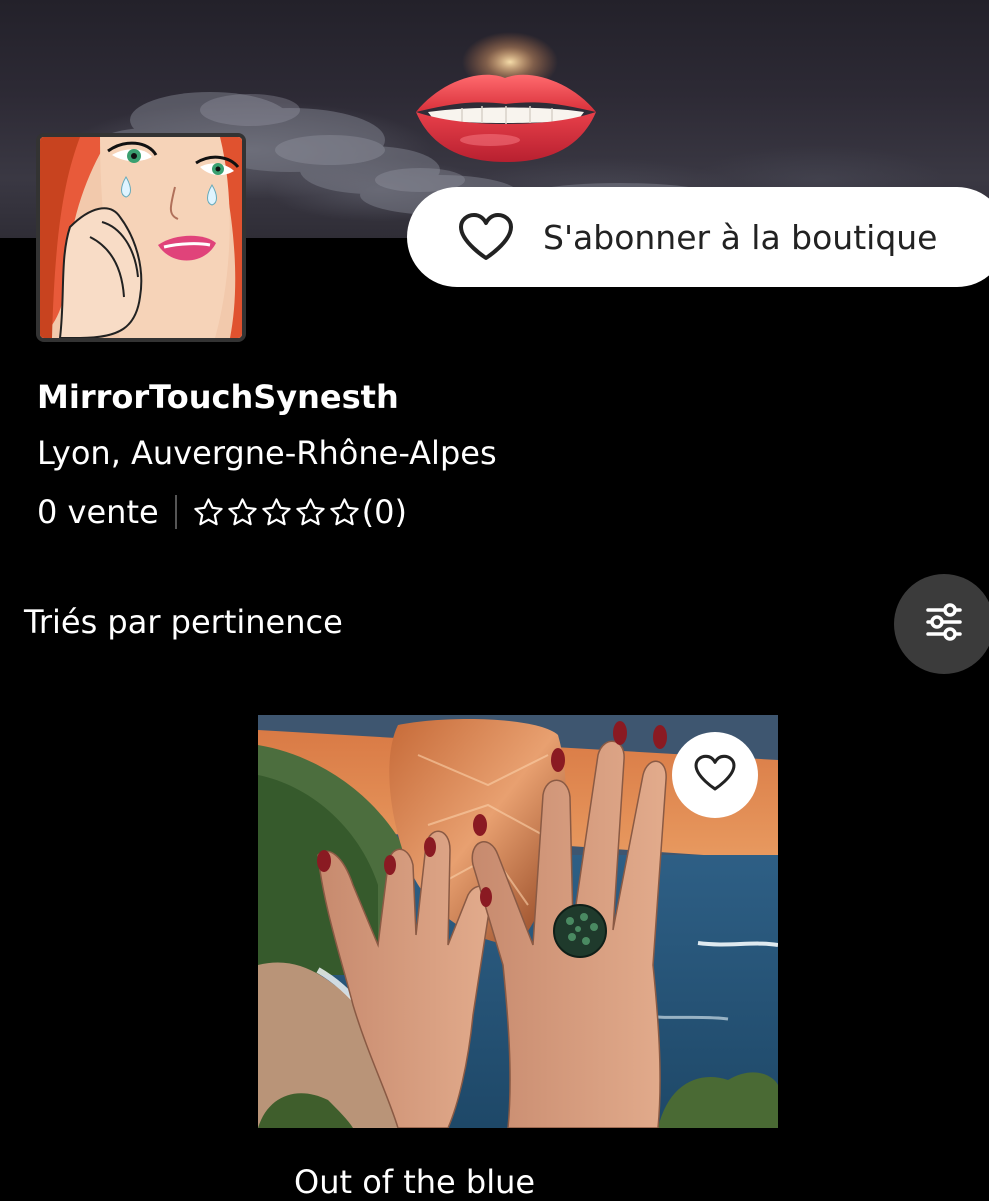  Describe the element at coordinates (218, 397) in the screenshot. I see `shop-name: MirrorTouchSynesth` at that location.